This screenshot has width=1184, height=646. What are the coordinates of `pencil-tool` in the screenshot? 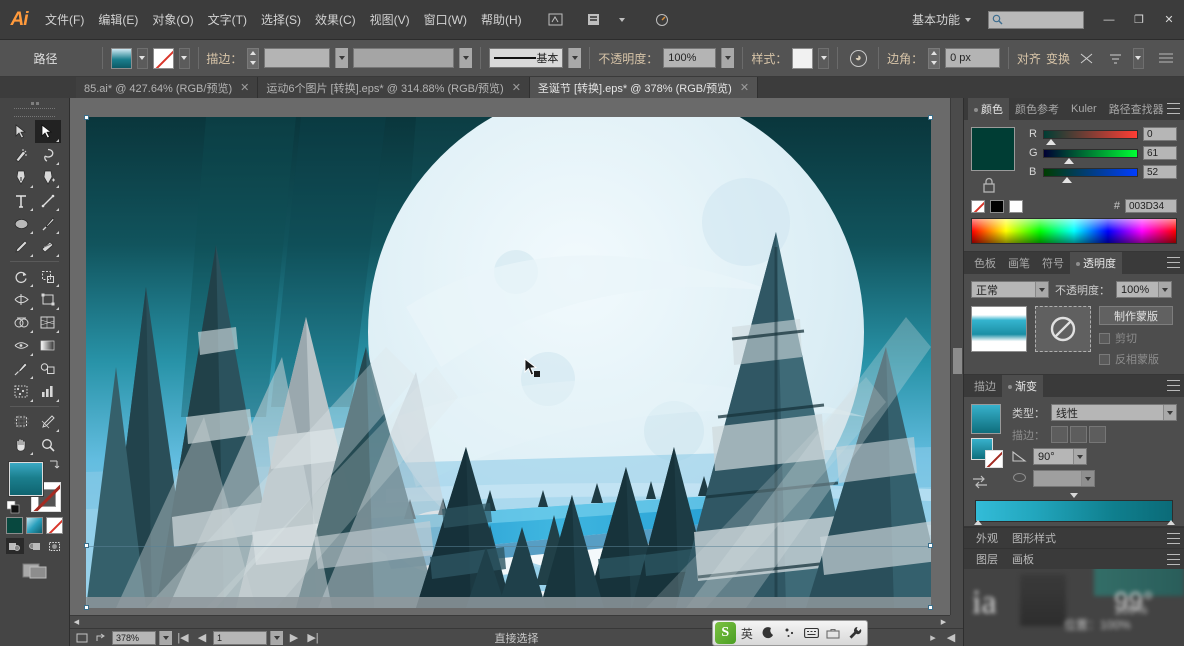 It's located at (21, 246).